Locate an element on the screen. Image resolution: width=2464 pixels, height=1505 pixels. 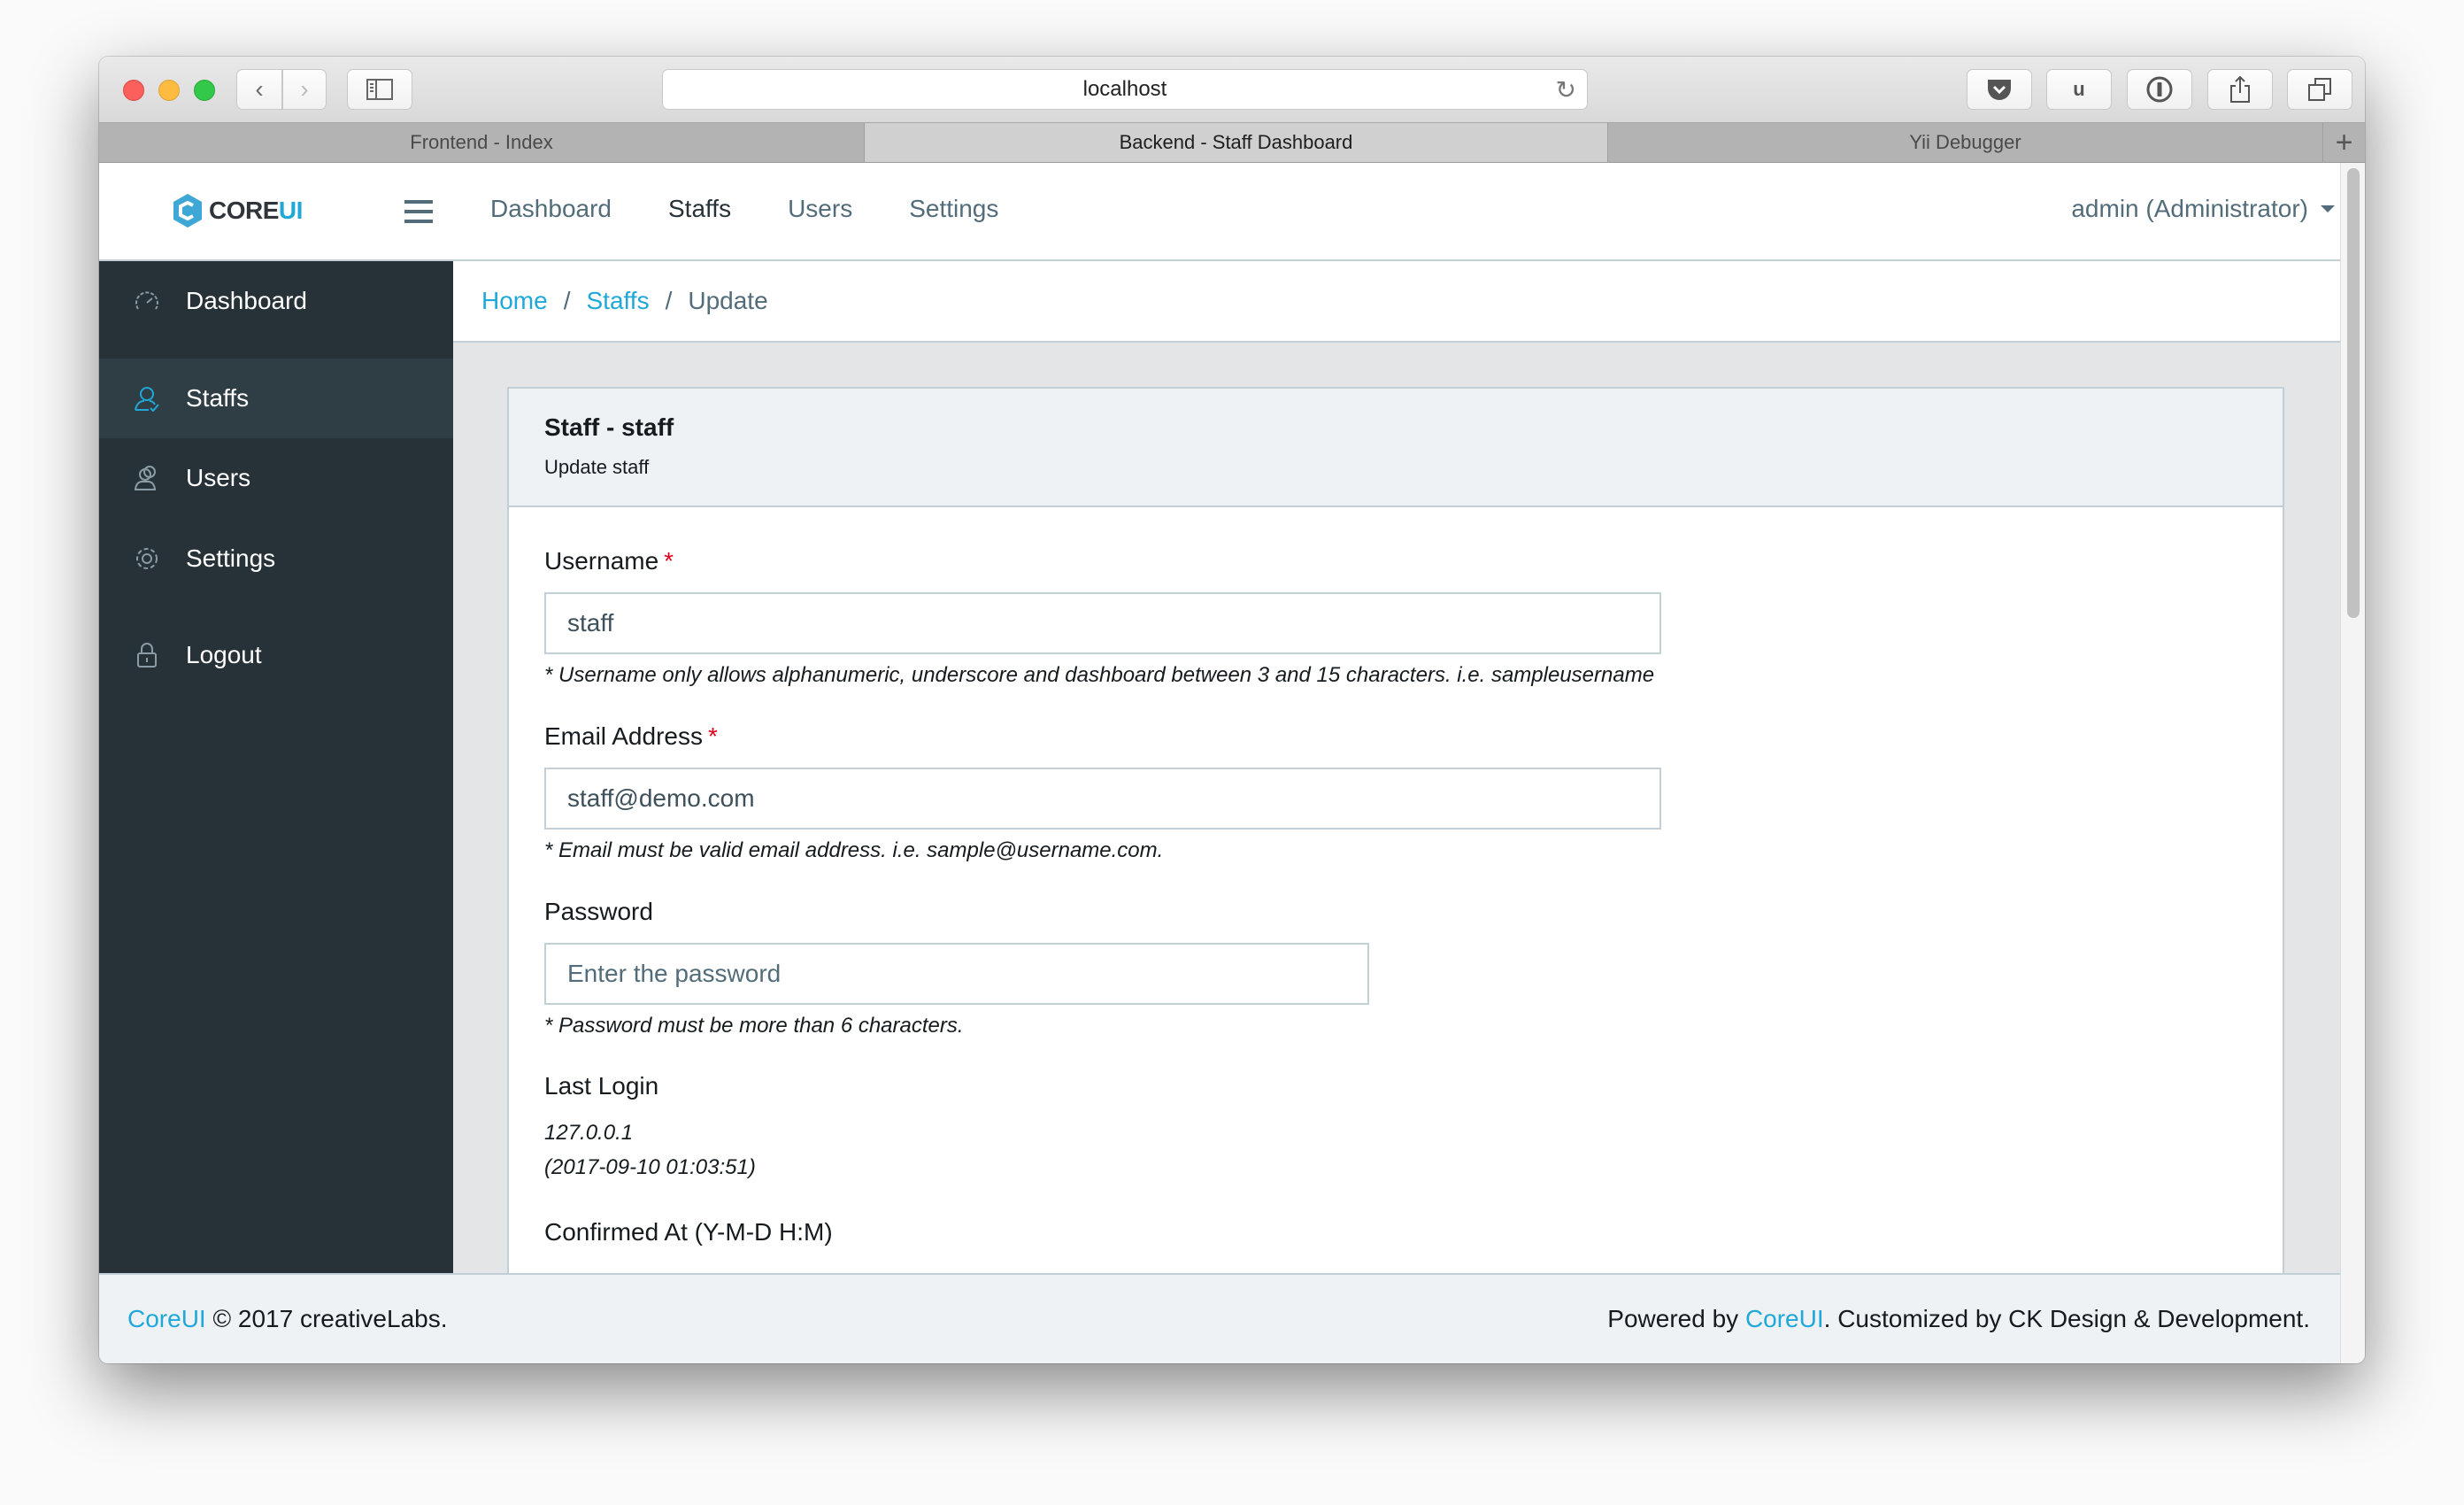
tab-label: Yii Debugger is located at coordinates (1965, 142).